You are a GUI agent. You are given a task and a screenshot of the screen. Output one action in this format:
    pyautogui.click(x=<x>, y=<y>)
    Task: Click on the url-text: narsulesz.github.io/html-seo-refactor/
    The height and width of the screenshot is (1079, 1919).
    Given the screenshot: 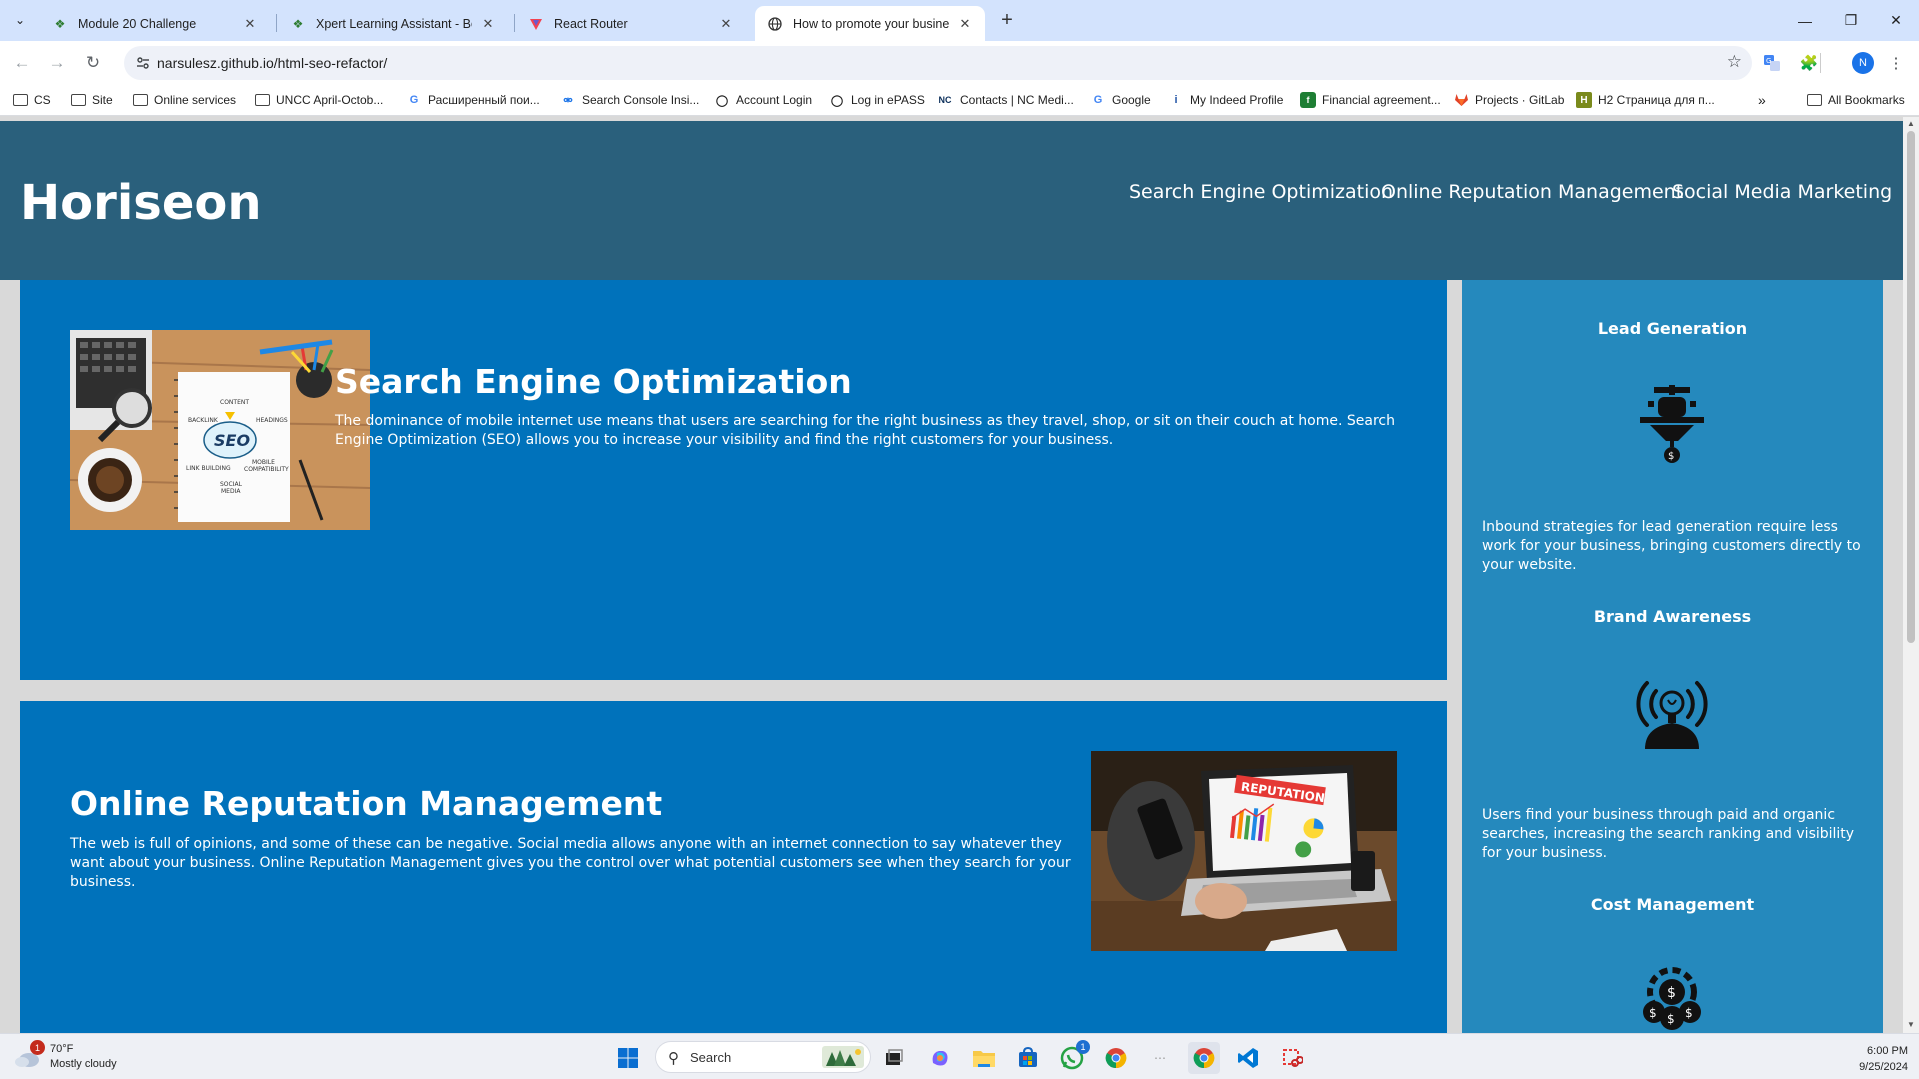 What is the action you would take?
    pyautogui.click(x=272, y=63)
    